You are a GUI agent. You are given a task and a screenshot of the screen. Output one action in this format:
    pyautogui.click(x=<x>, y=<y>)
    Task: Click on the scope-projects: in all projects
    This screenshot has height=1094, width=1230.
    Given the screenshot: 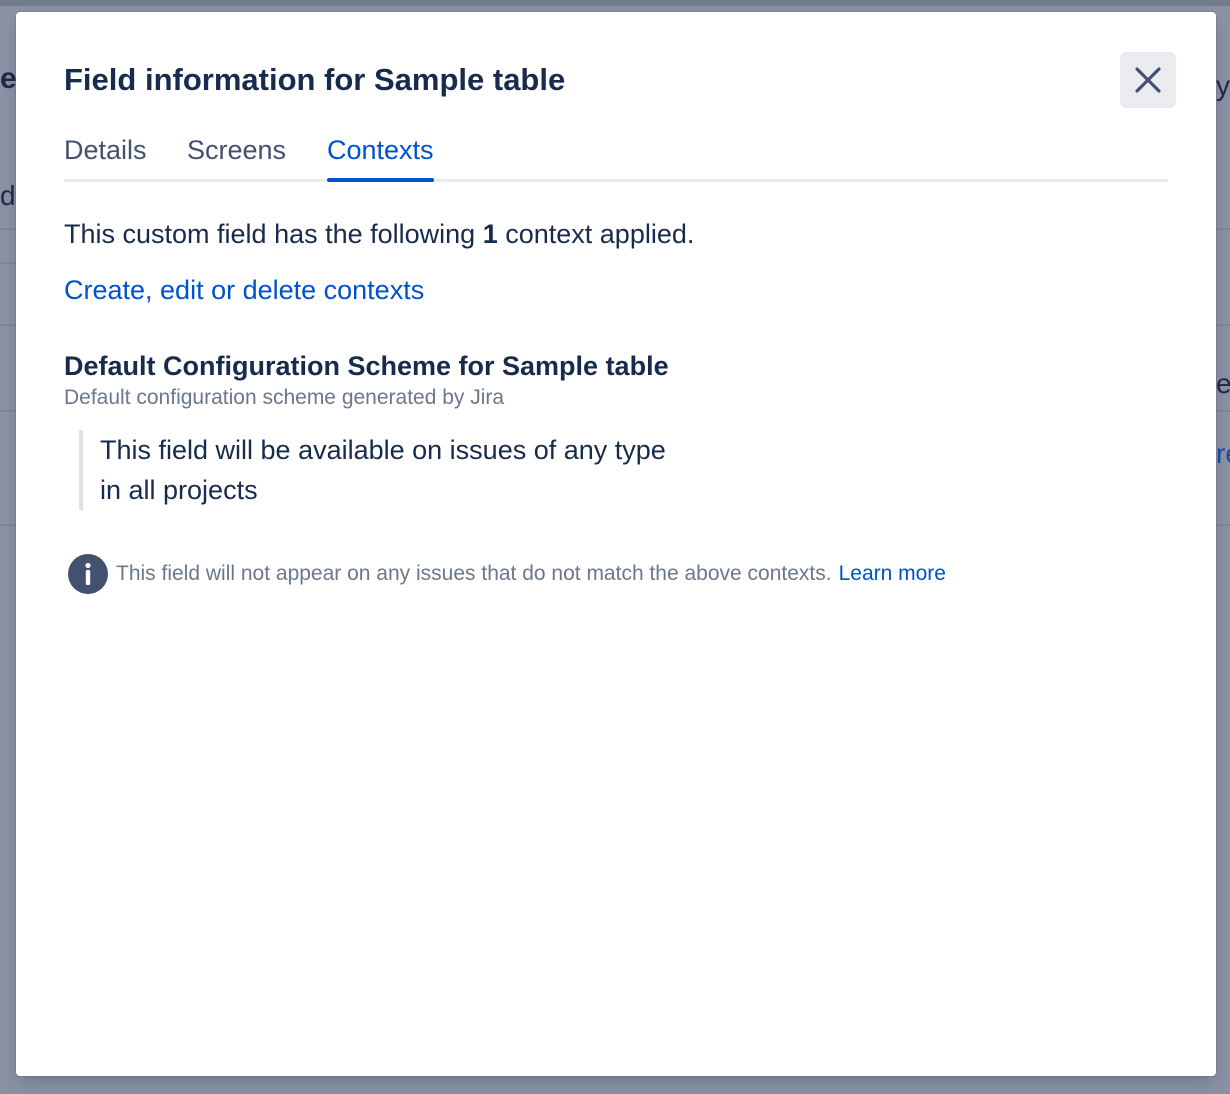 What is the action you would take?
    pyautogui.click(x=179, y=490)
    